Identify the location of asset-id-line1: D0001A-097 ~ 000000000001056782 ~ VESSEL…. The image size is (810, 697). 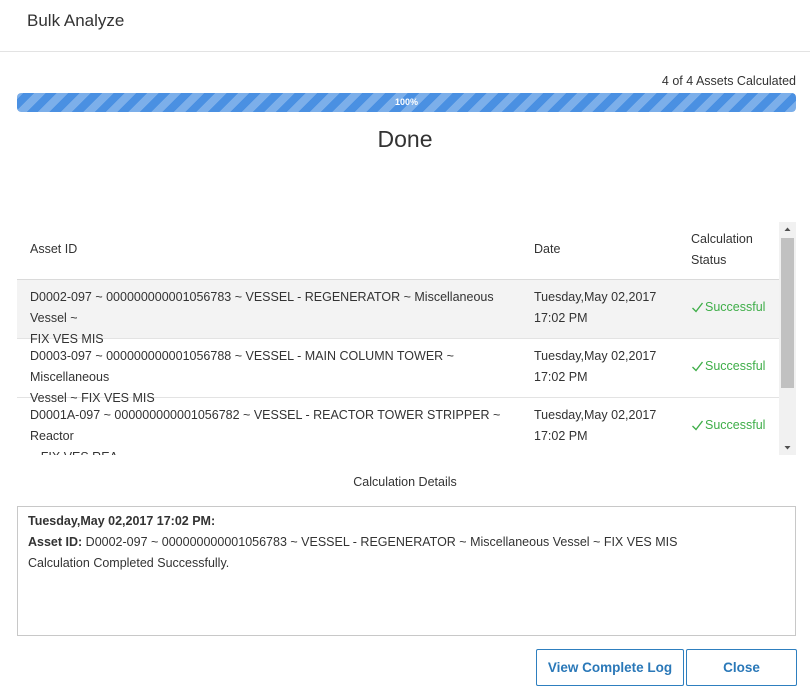
(265, 425).